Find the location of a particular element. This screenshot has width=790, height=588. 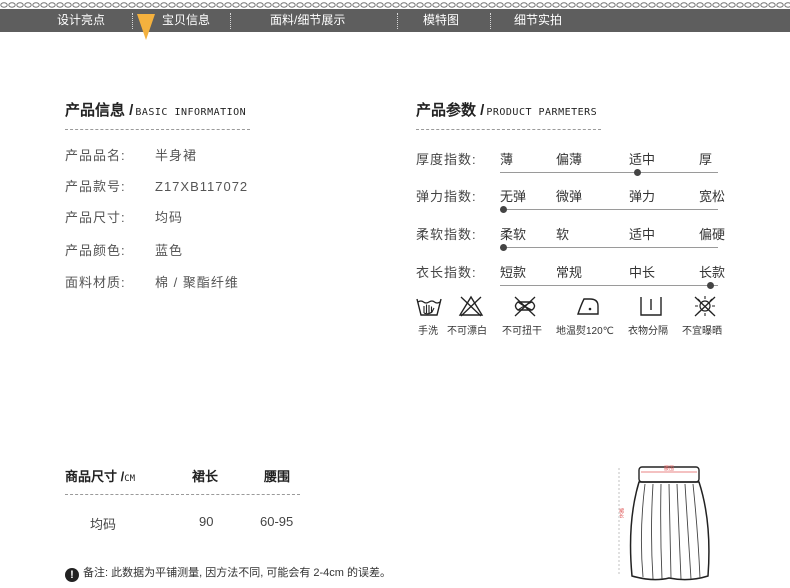

info-label: 产品品名: is located at coordinates (95, 155).